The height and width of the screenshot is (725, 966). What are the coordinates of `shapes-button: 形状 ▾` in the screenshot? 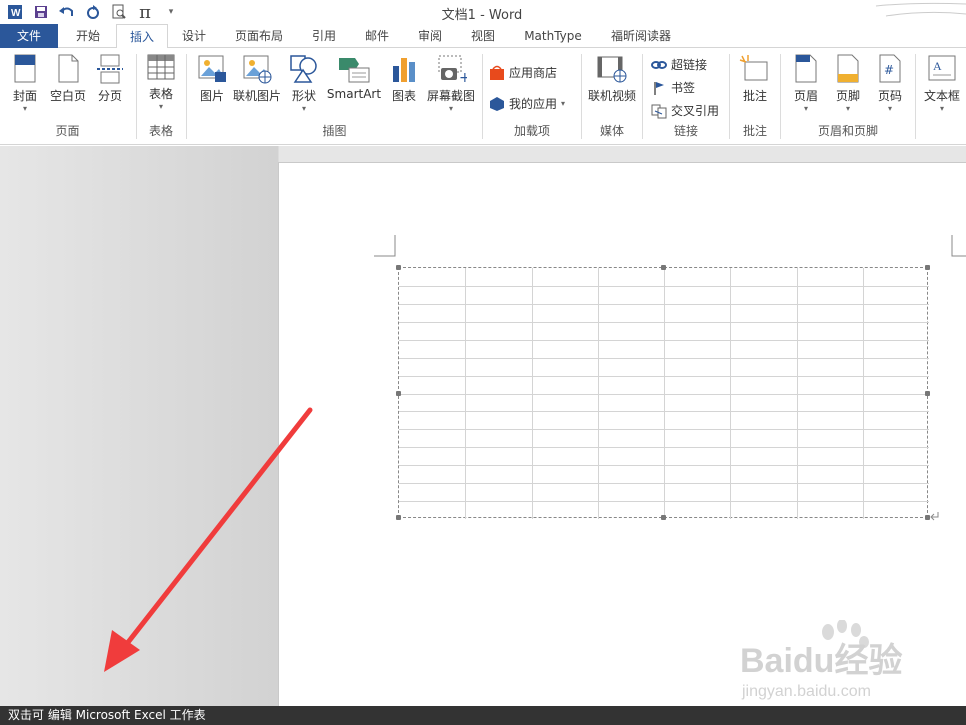 It's located at (304, 84).